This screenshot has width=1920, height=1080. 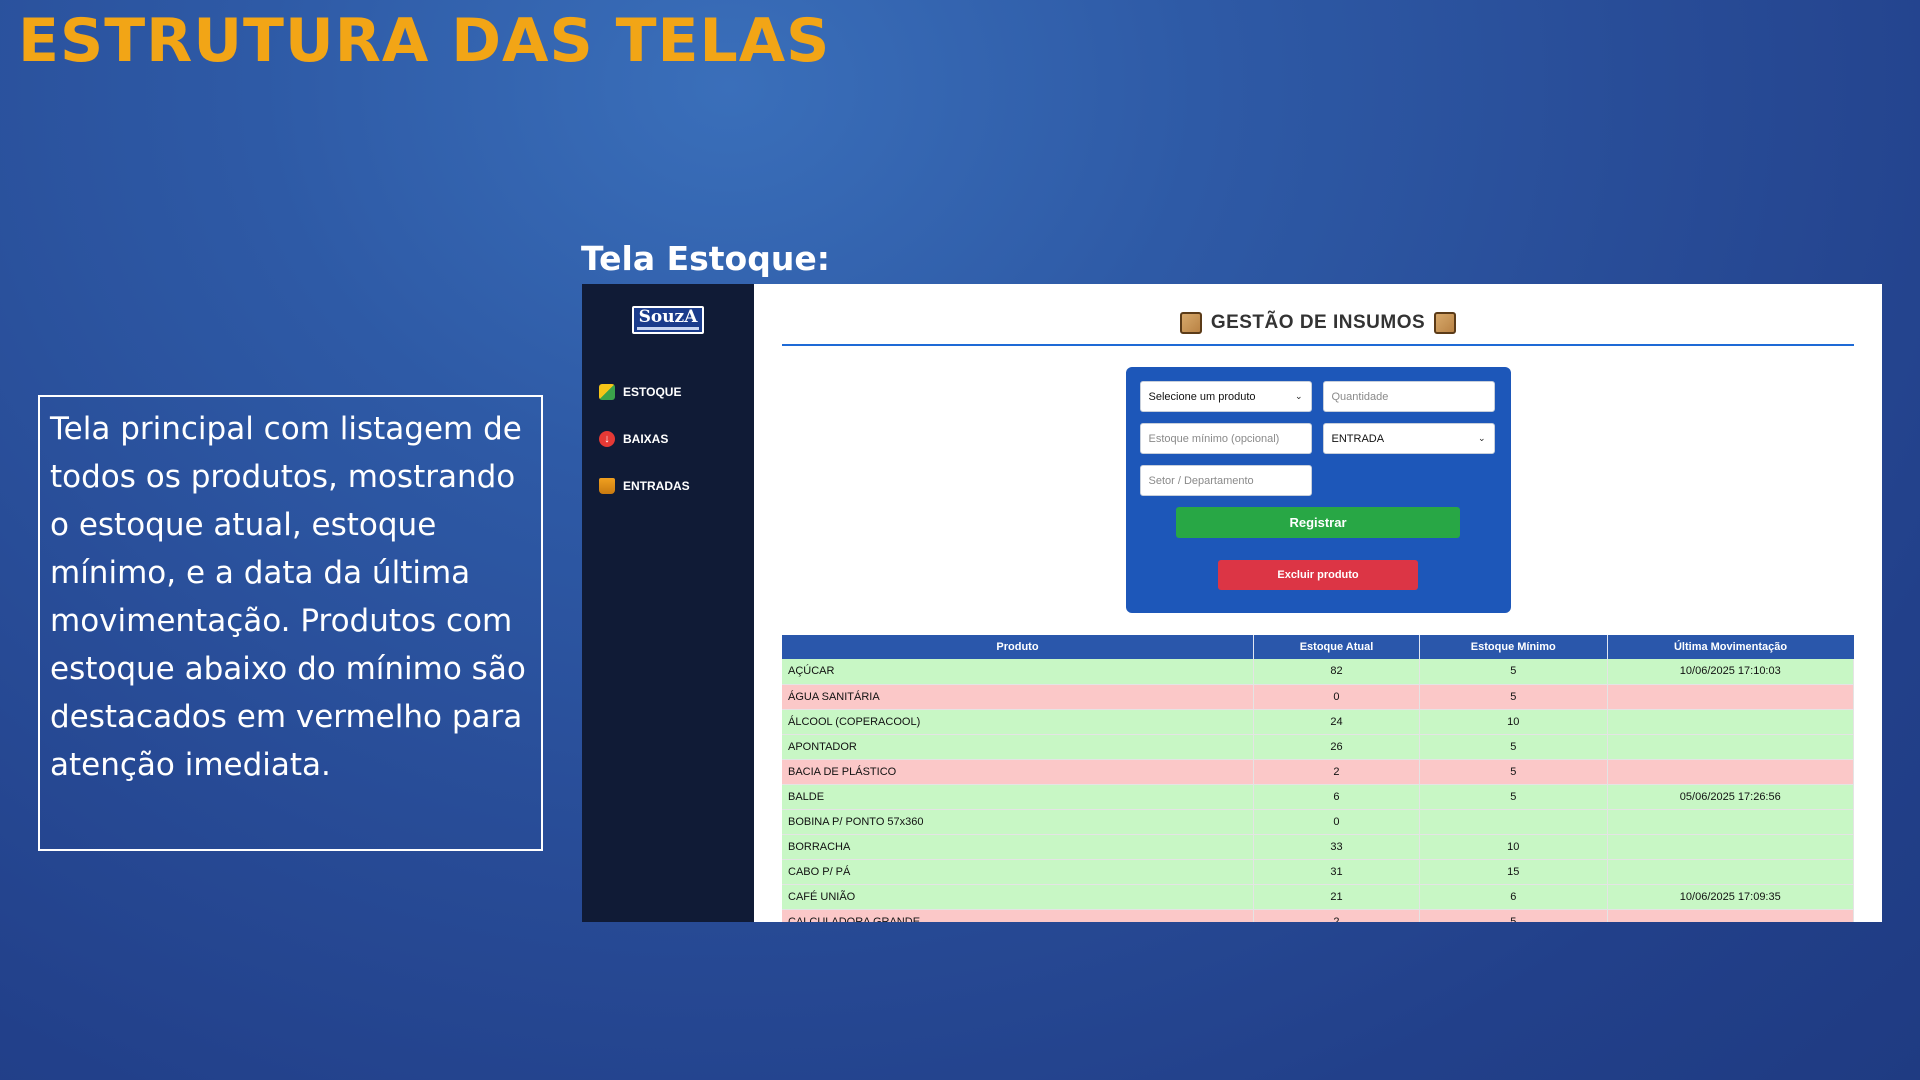 I want to click on table-cell-ultima: 05/06/2025 17:26:56, so click(x=1731, y=797).